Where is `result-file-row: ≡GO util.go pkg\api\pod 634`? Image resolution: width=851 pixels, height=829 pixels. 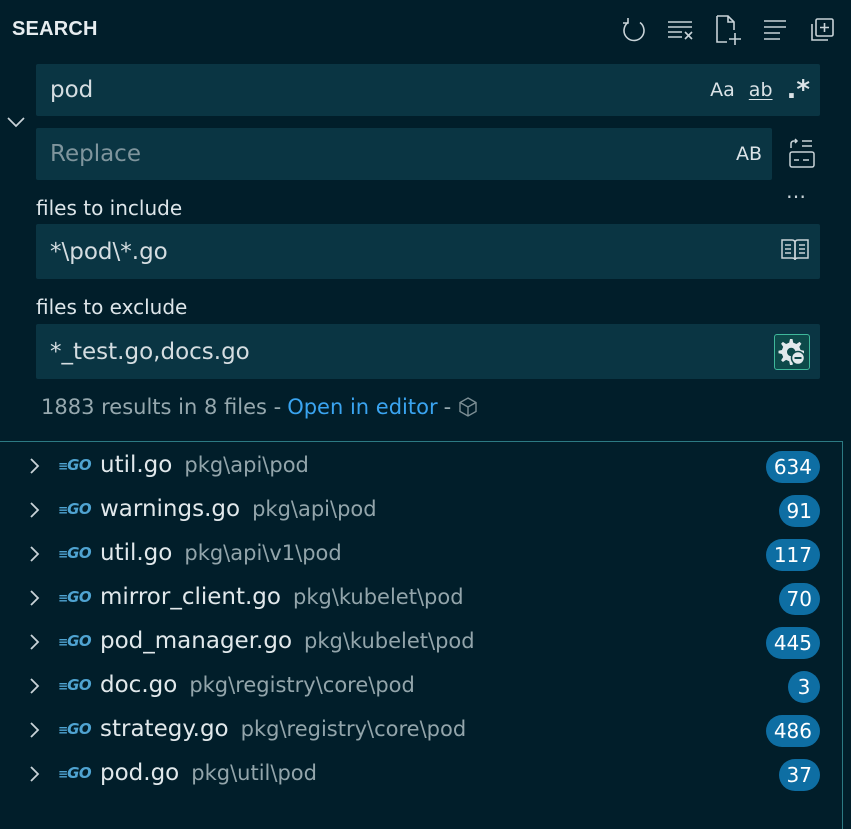 result-file-row: ≡GO util.go pkg\api\pod 634 is located at coordinates (421, 466).